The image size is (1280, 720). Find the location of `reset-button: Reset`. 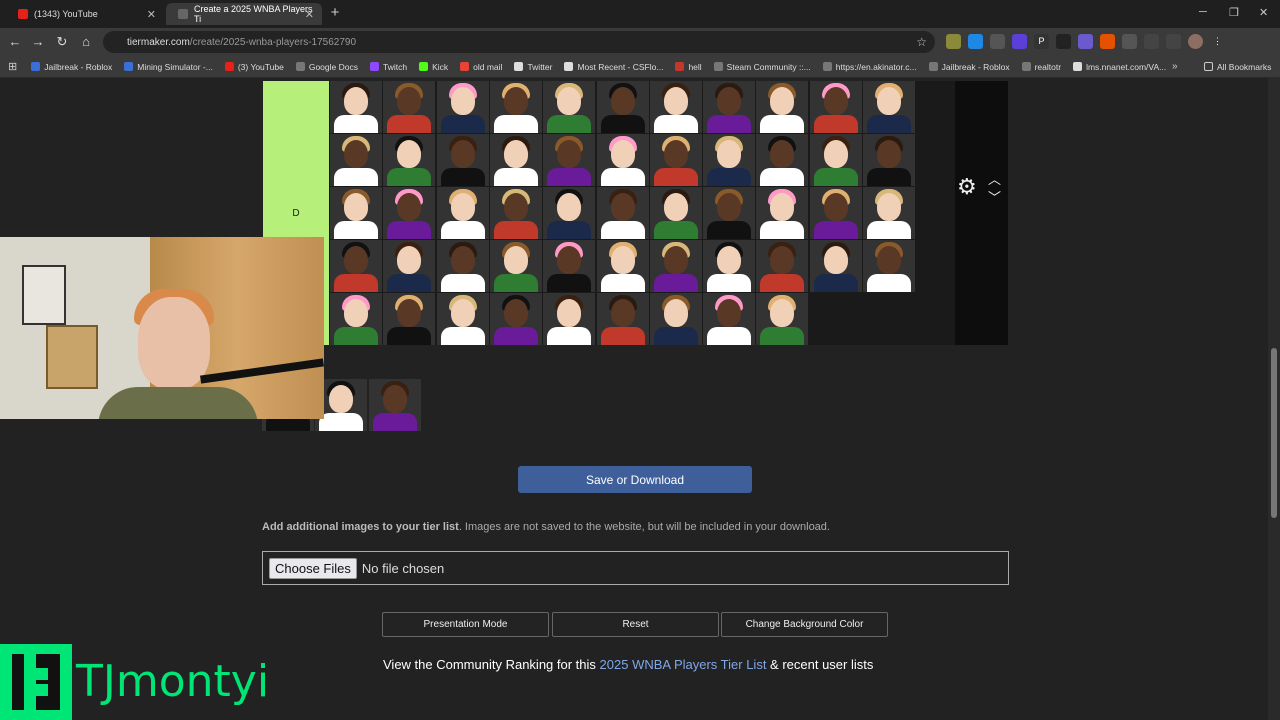

reset-button: Reset is located at coordinates (635, 624).